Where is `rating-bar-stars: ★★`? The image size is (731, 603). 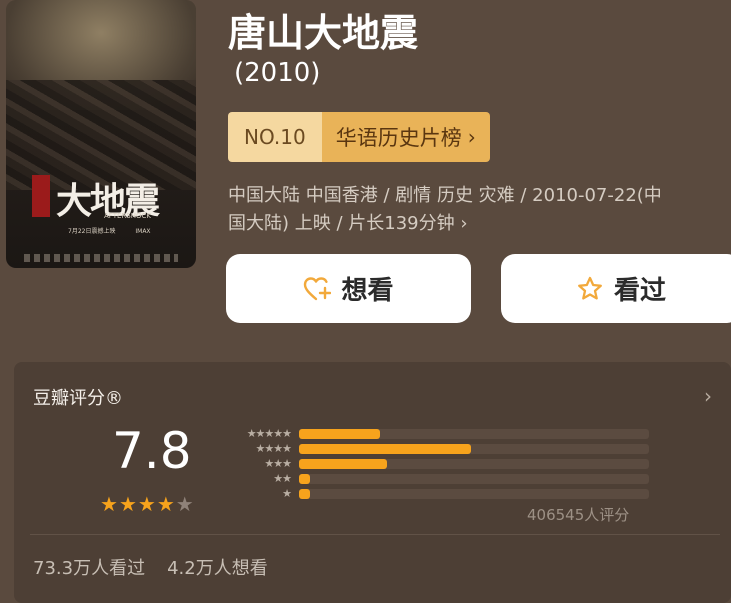 rating-bar-stars: ★★ is located at coordinates (282, 478).